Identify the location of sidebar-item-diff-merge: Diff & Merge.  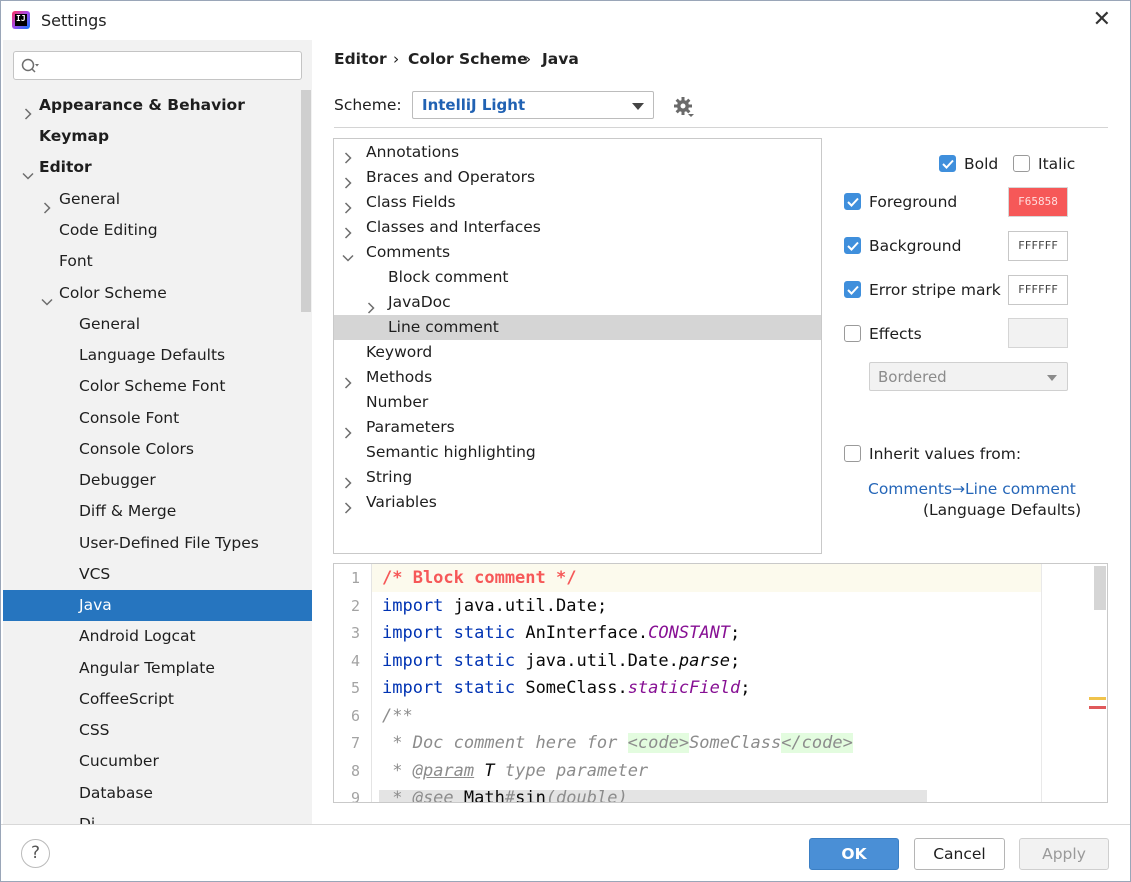
(157, 511).